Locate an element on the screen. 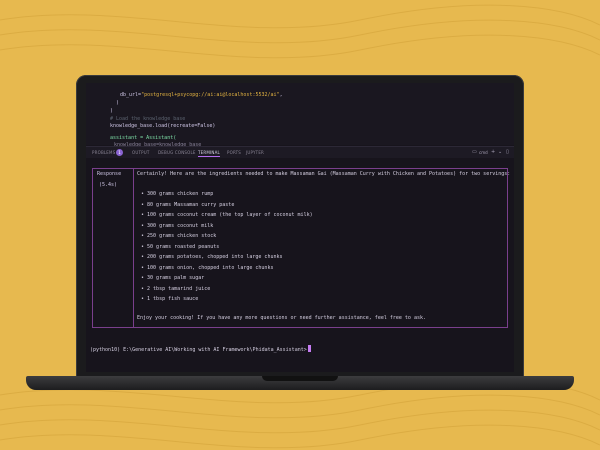  code-text: db_url= is located at coordinates (131, 95).